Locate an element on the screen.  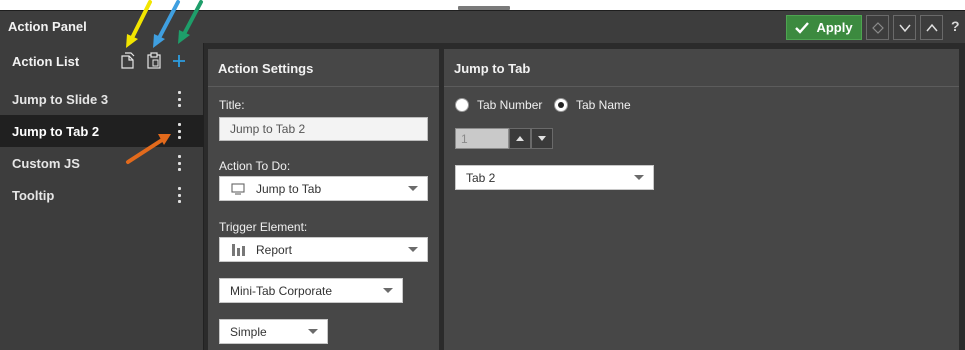
action-settings-title: Action Settings is located at coordinates (266, 68).